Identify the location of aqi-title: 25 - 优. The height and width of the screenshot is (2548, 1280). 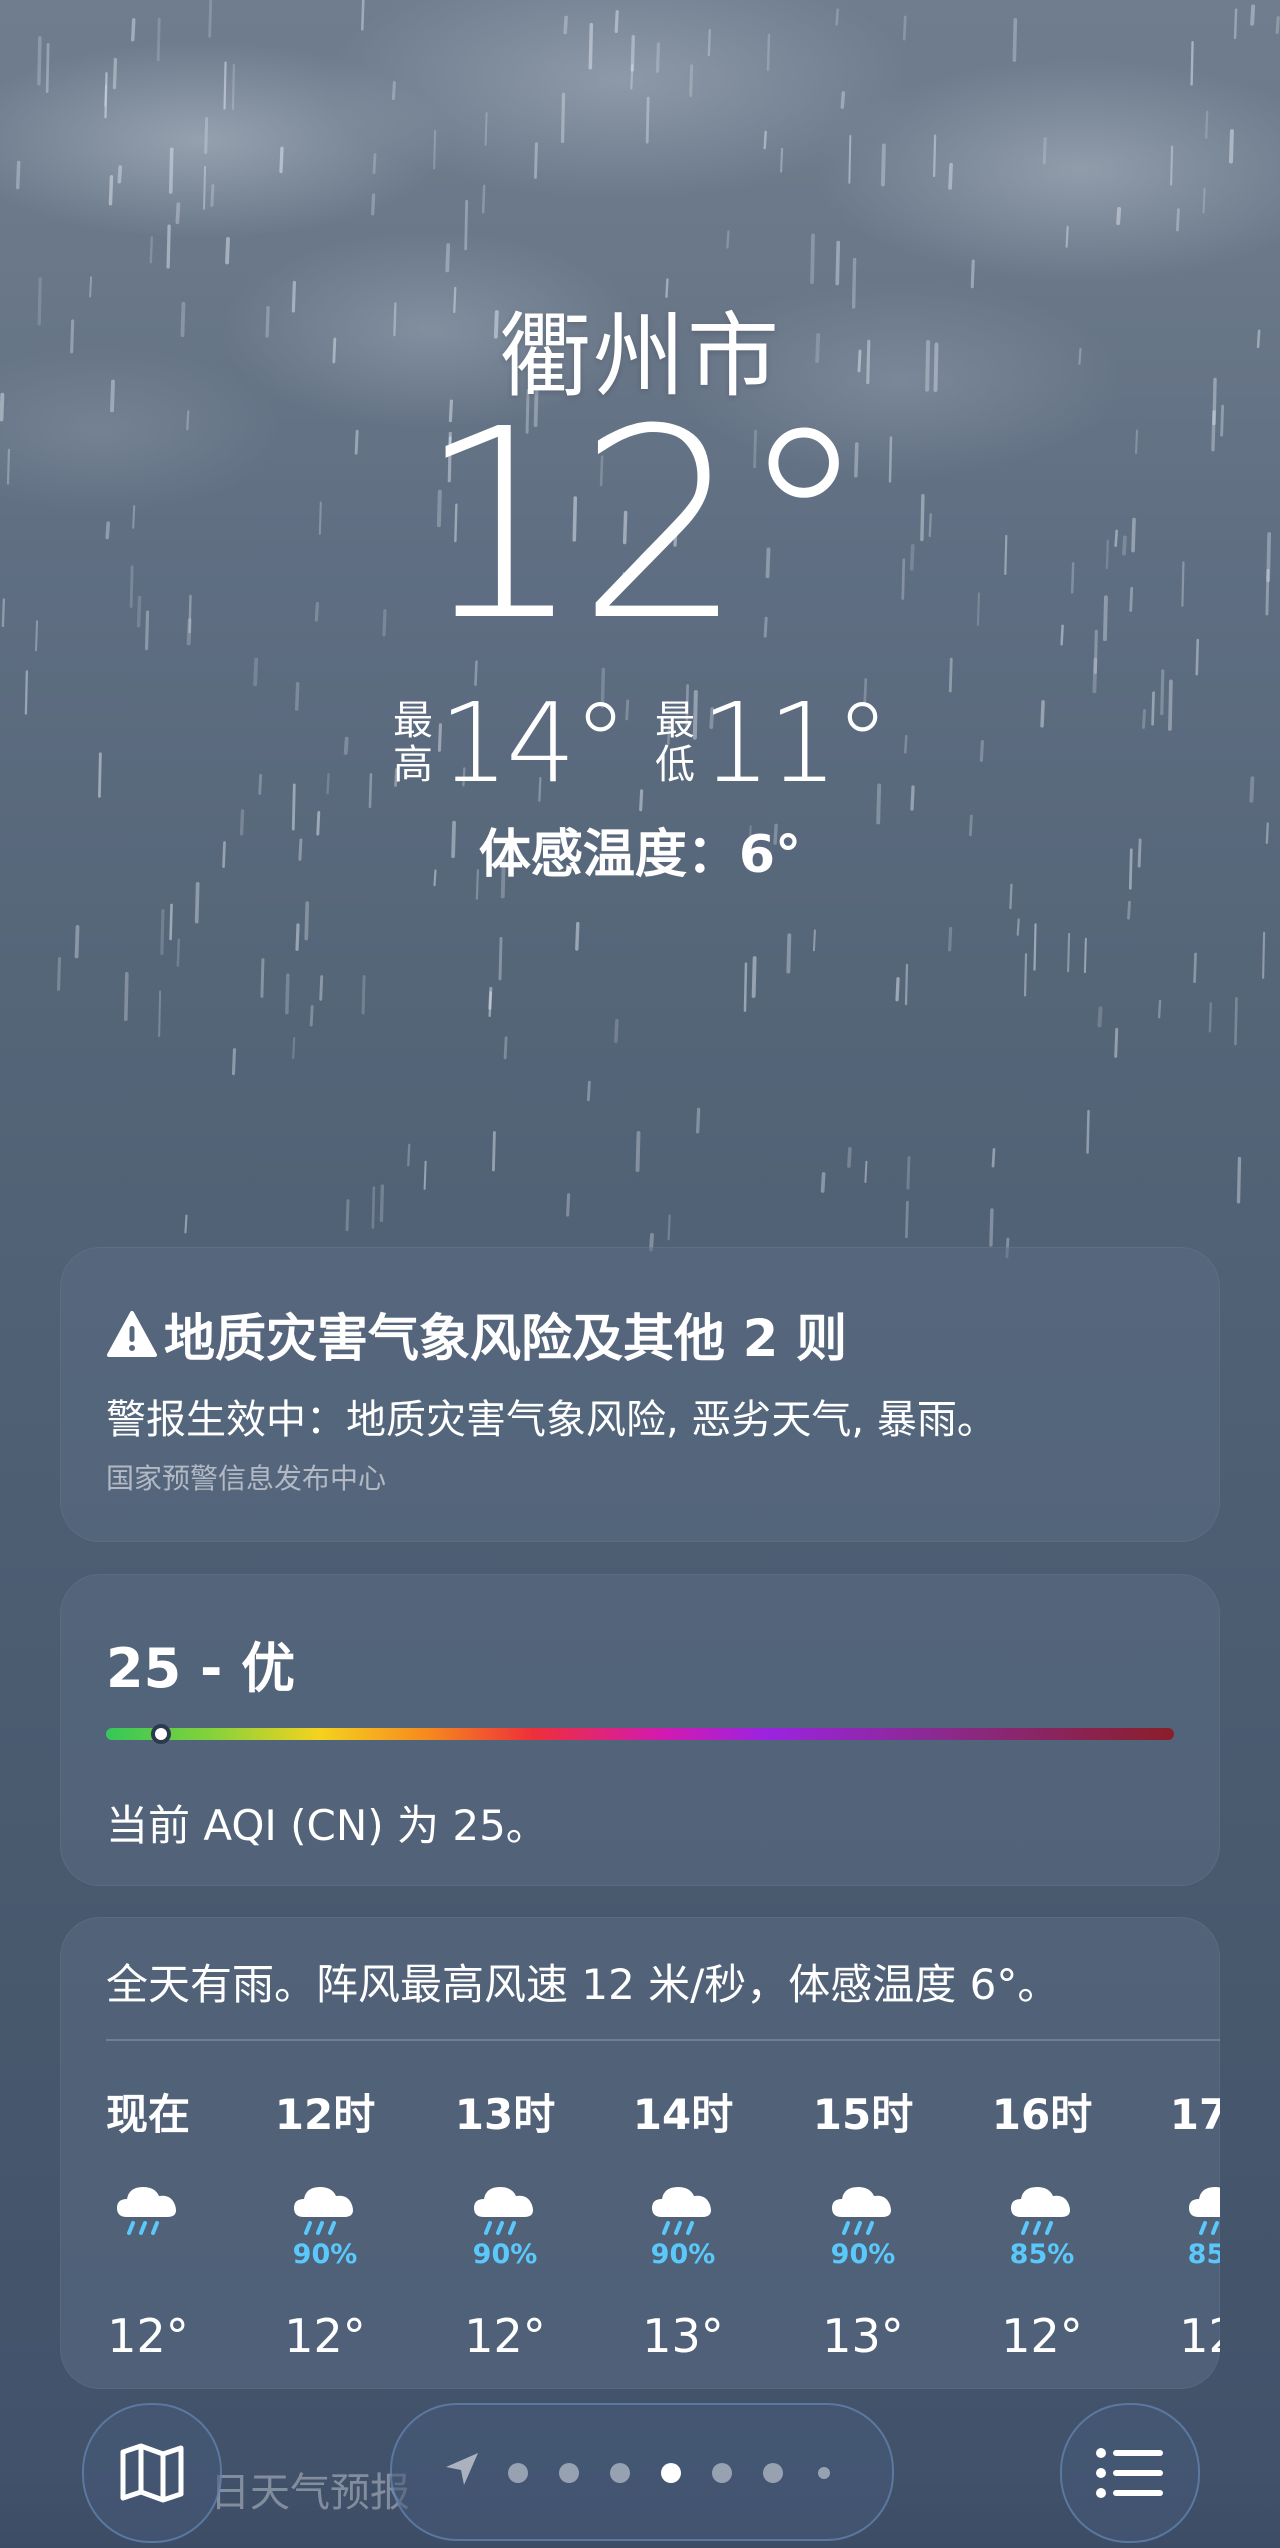
(201, 1668).